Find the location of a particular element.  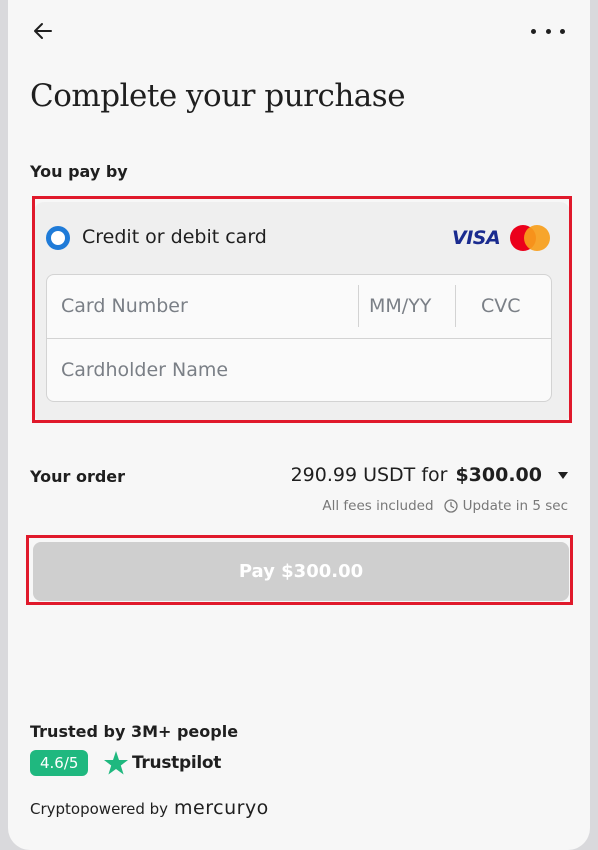

trustpilot-label: Trustpilot is located at coordinates (177, 763).